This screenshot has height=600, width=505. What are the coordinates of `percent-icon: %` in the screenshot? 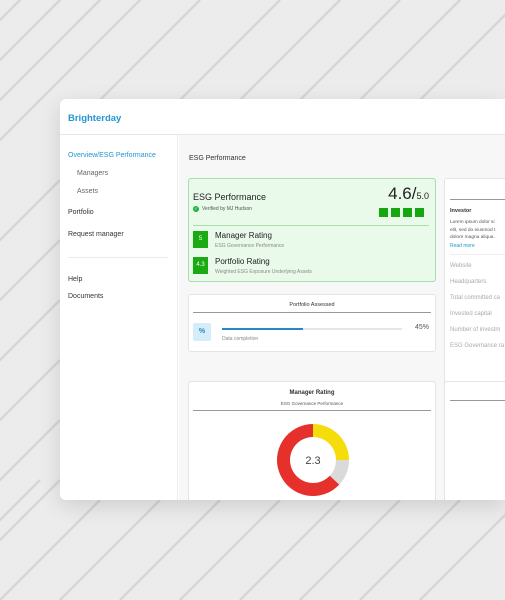 It's located at (202, 332).